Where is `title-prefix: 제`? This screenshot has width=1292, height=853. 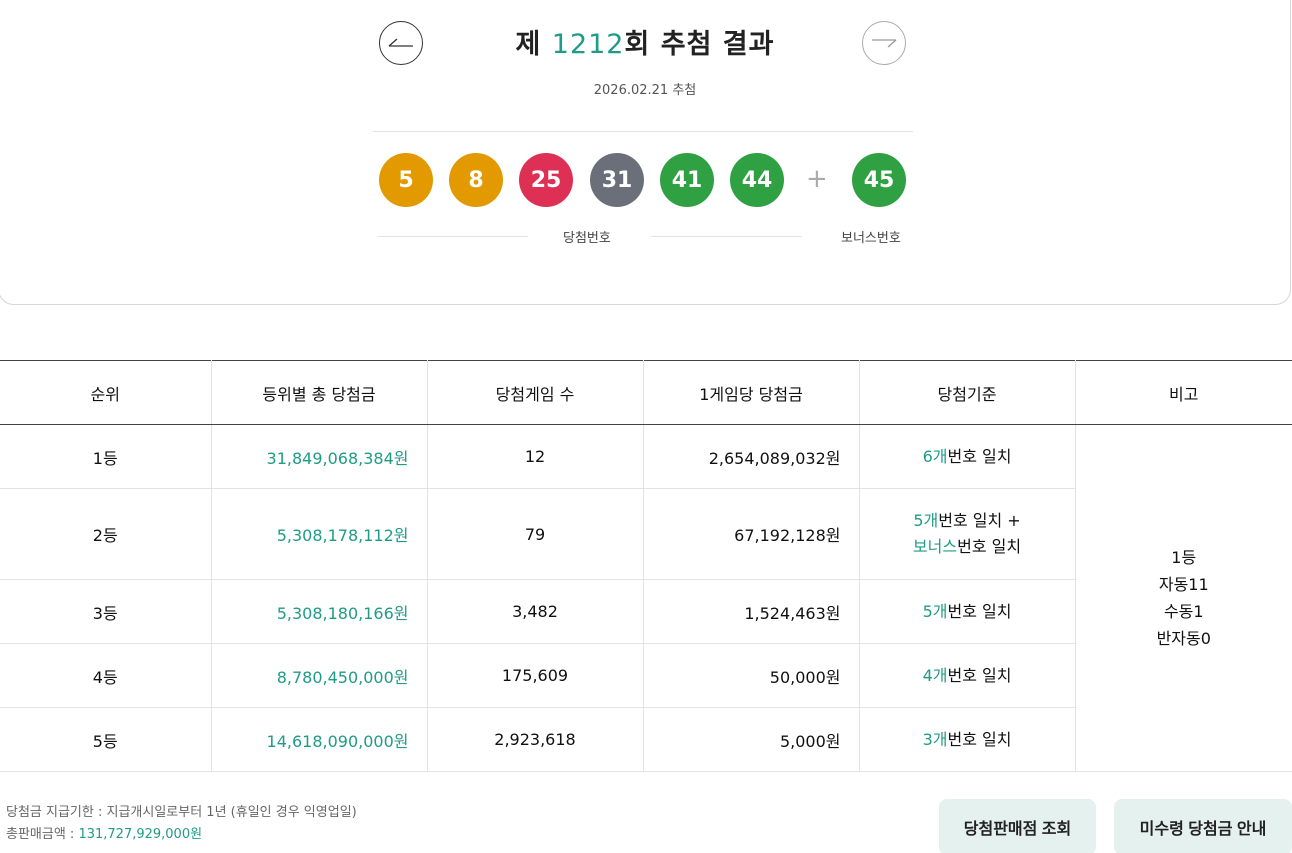
title-prefix: 제 is located at coordinates (533, 44).